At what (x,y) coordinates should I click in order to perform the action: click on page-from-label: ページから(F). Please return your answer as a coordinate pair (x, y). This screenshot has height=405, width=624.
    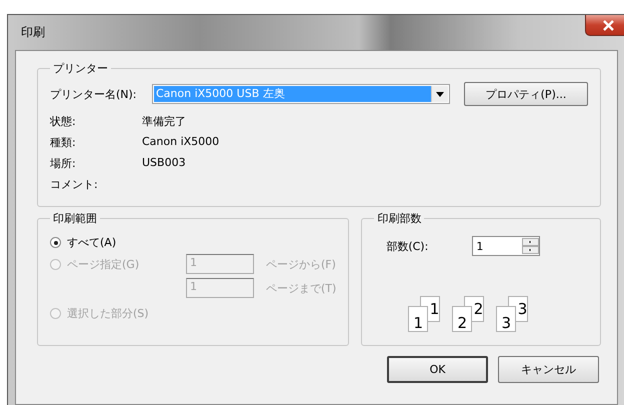
    Looking at the image, I should click on (301, 264).